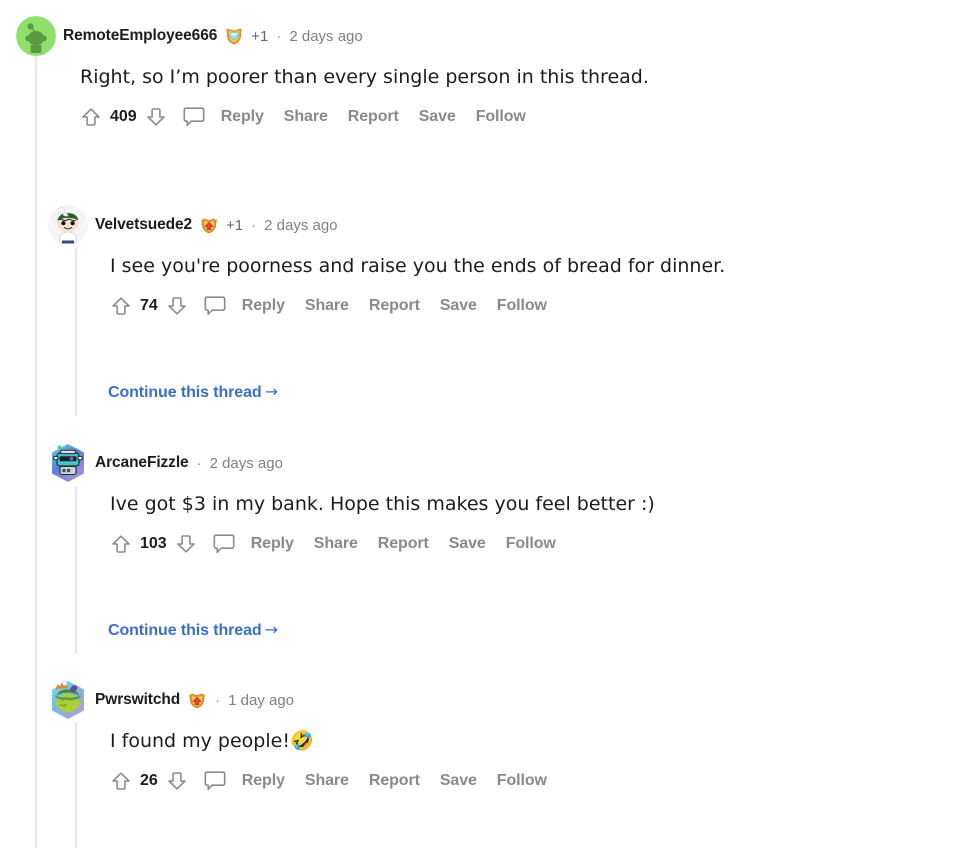  I want to click on vote-score: 74, so click(149, 305).